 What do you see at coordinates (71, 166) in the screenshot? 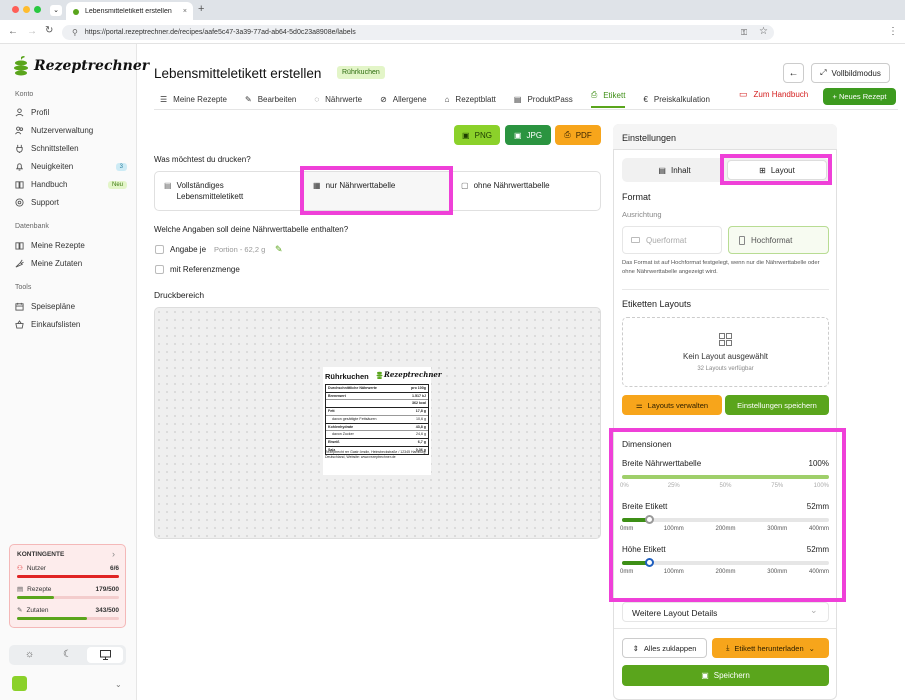
I see `sidebar-item-neuigkeiten: Neuigkeiten 3` at bounding box center [71, 166].